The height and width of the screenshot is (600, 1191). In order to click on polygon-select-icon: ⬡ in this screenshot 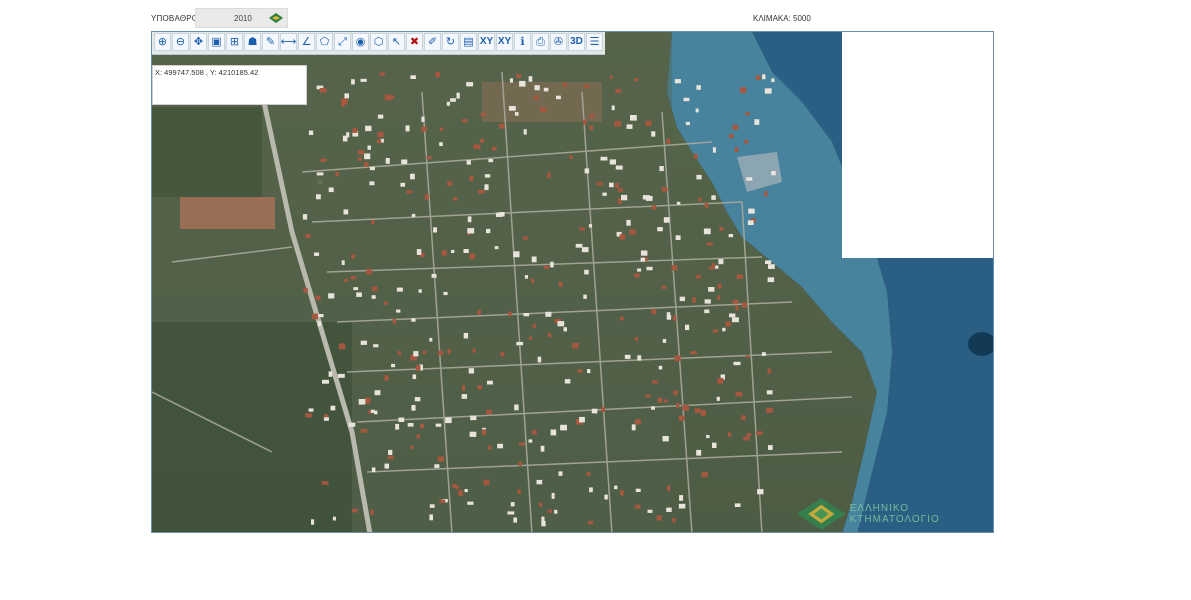, I will do `click(378, 42)`.